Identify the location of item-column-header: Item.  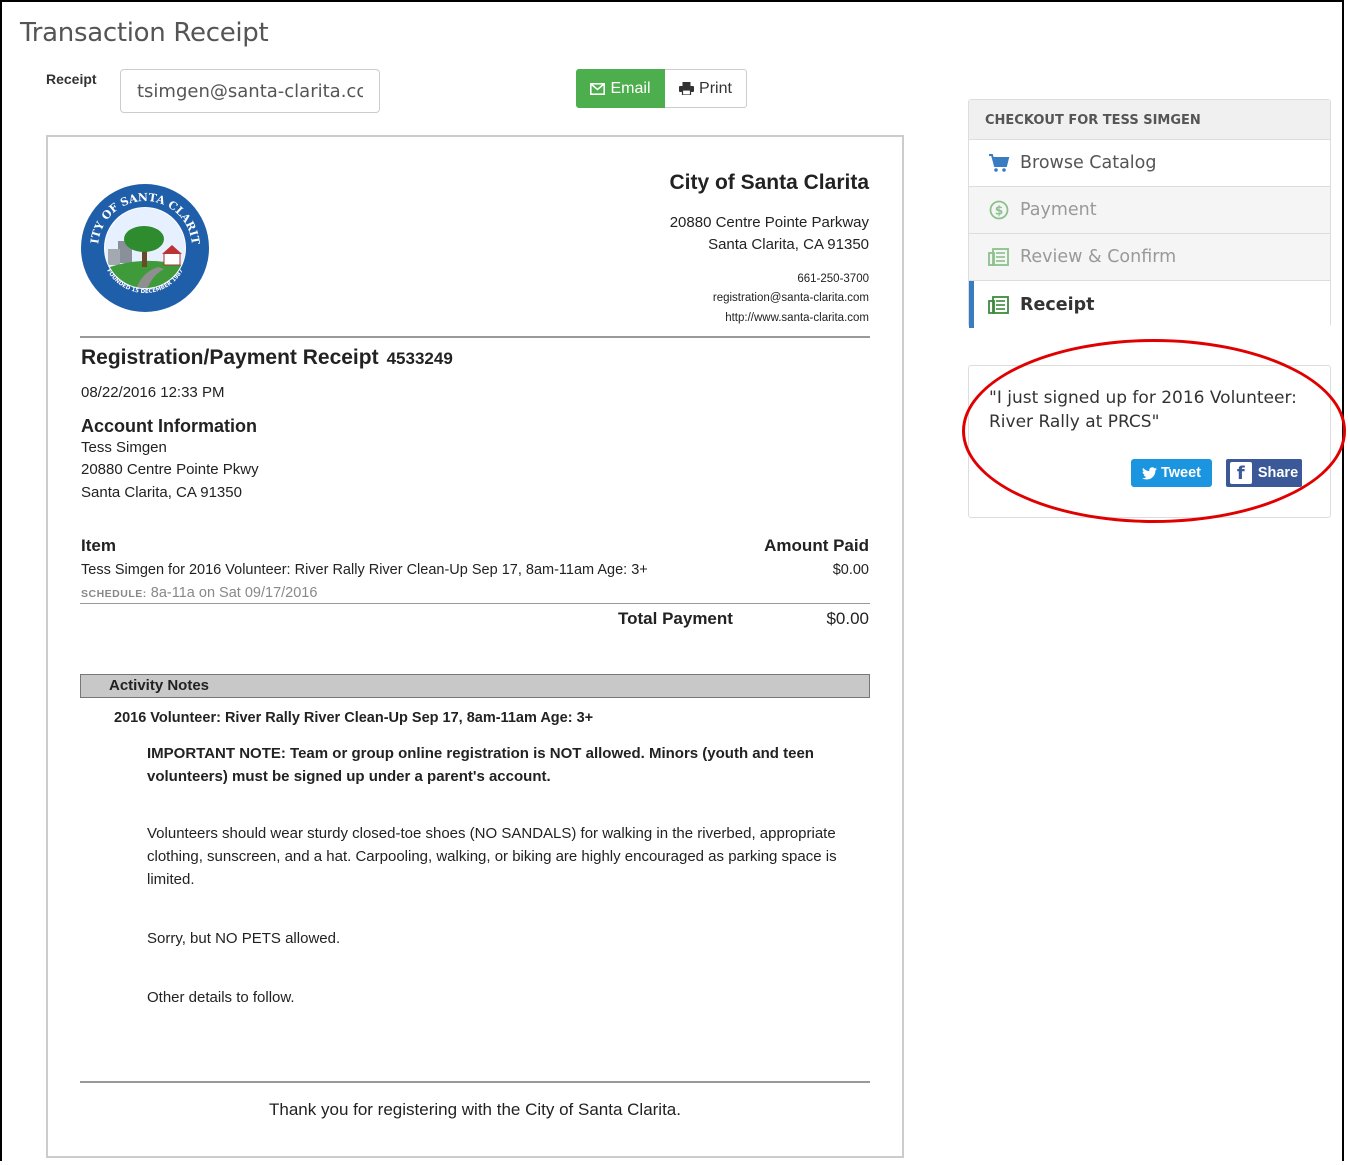
(98, 545).